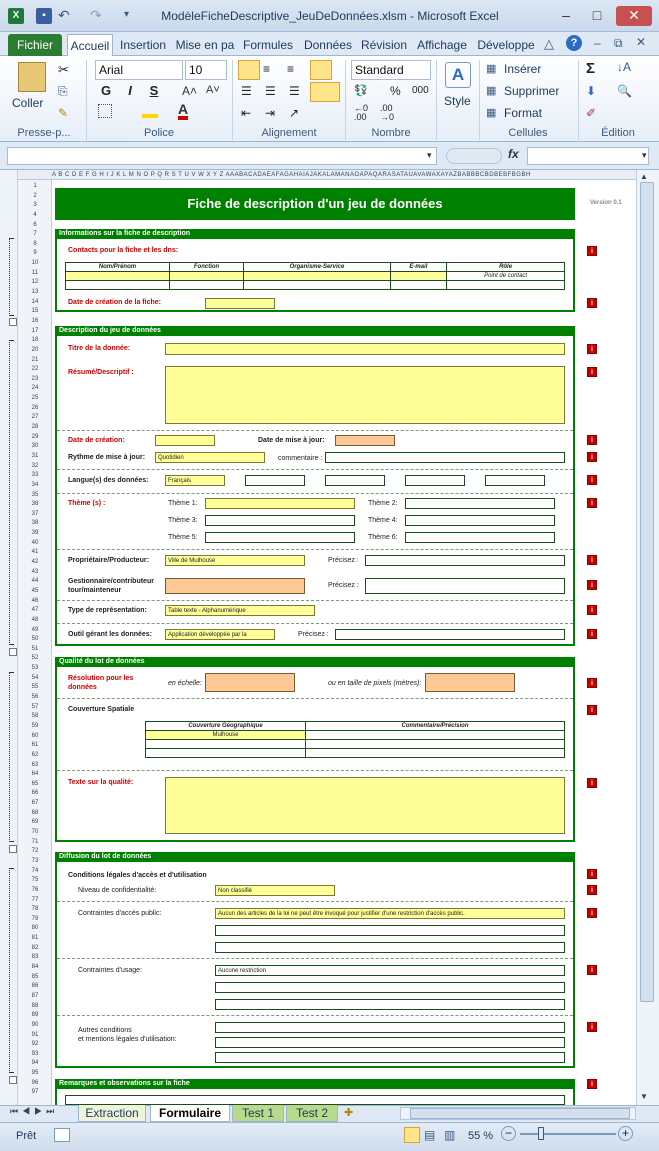  Describe the element at coordinates (480, 503) in the screenshot. I see `theme-2-field` at that location.